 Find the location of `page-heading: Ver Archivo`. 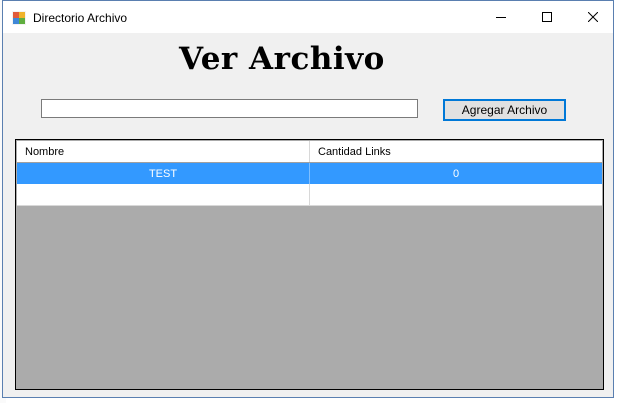

page-heading: Ver Archivo is located at coordinates (282, 59).